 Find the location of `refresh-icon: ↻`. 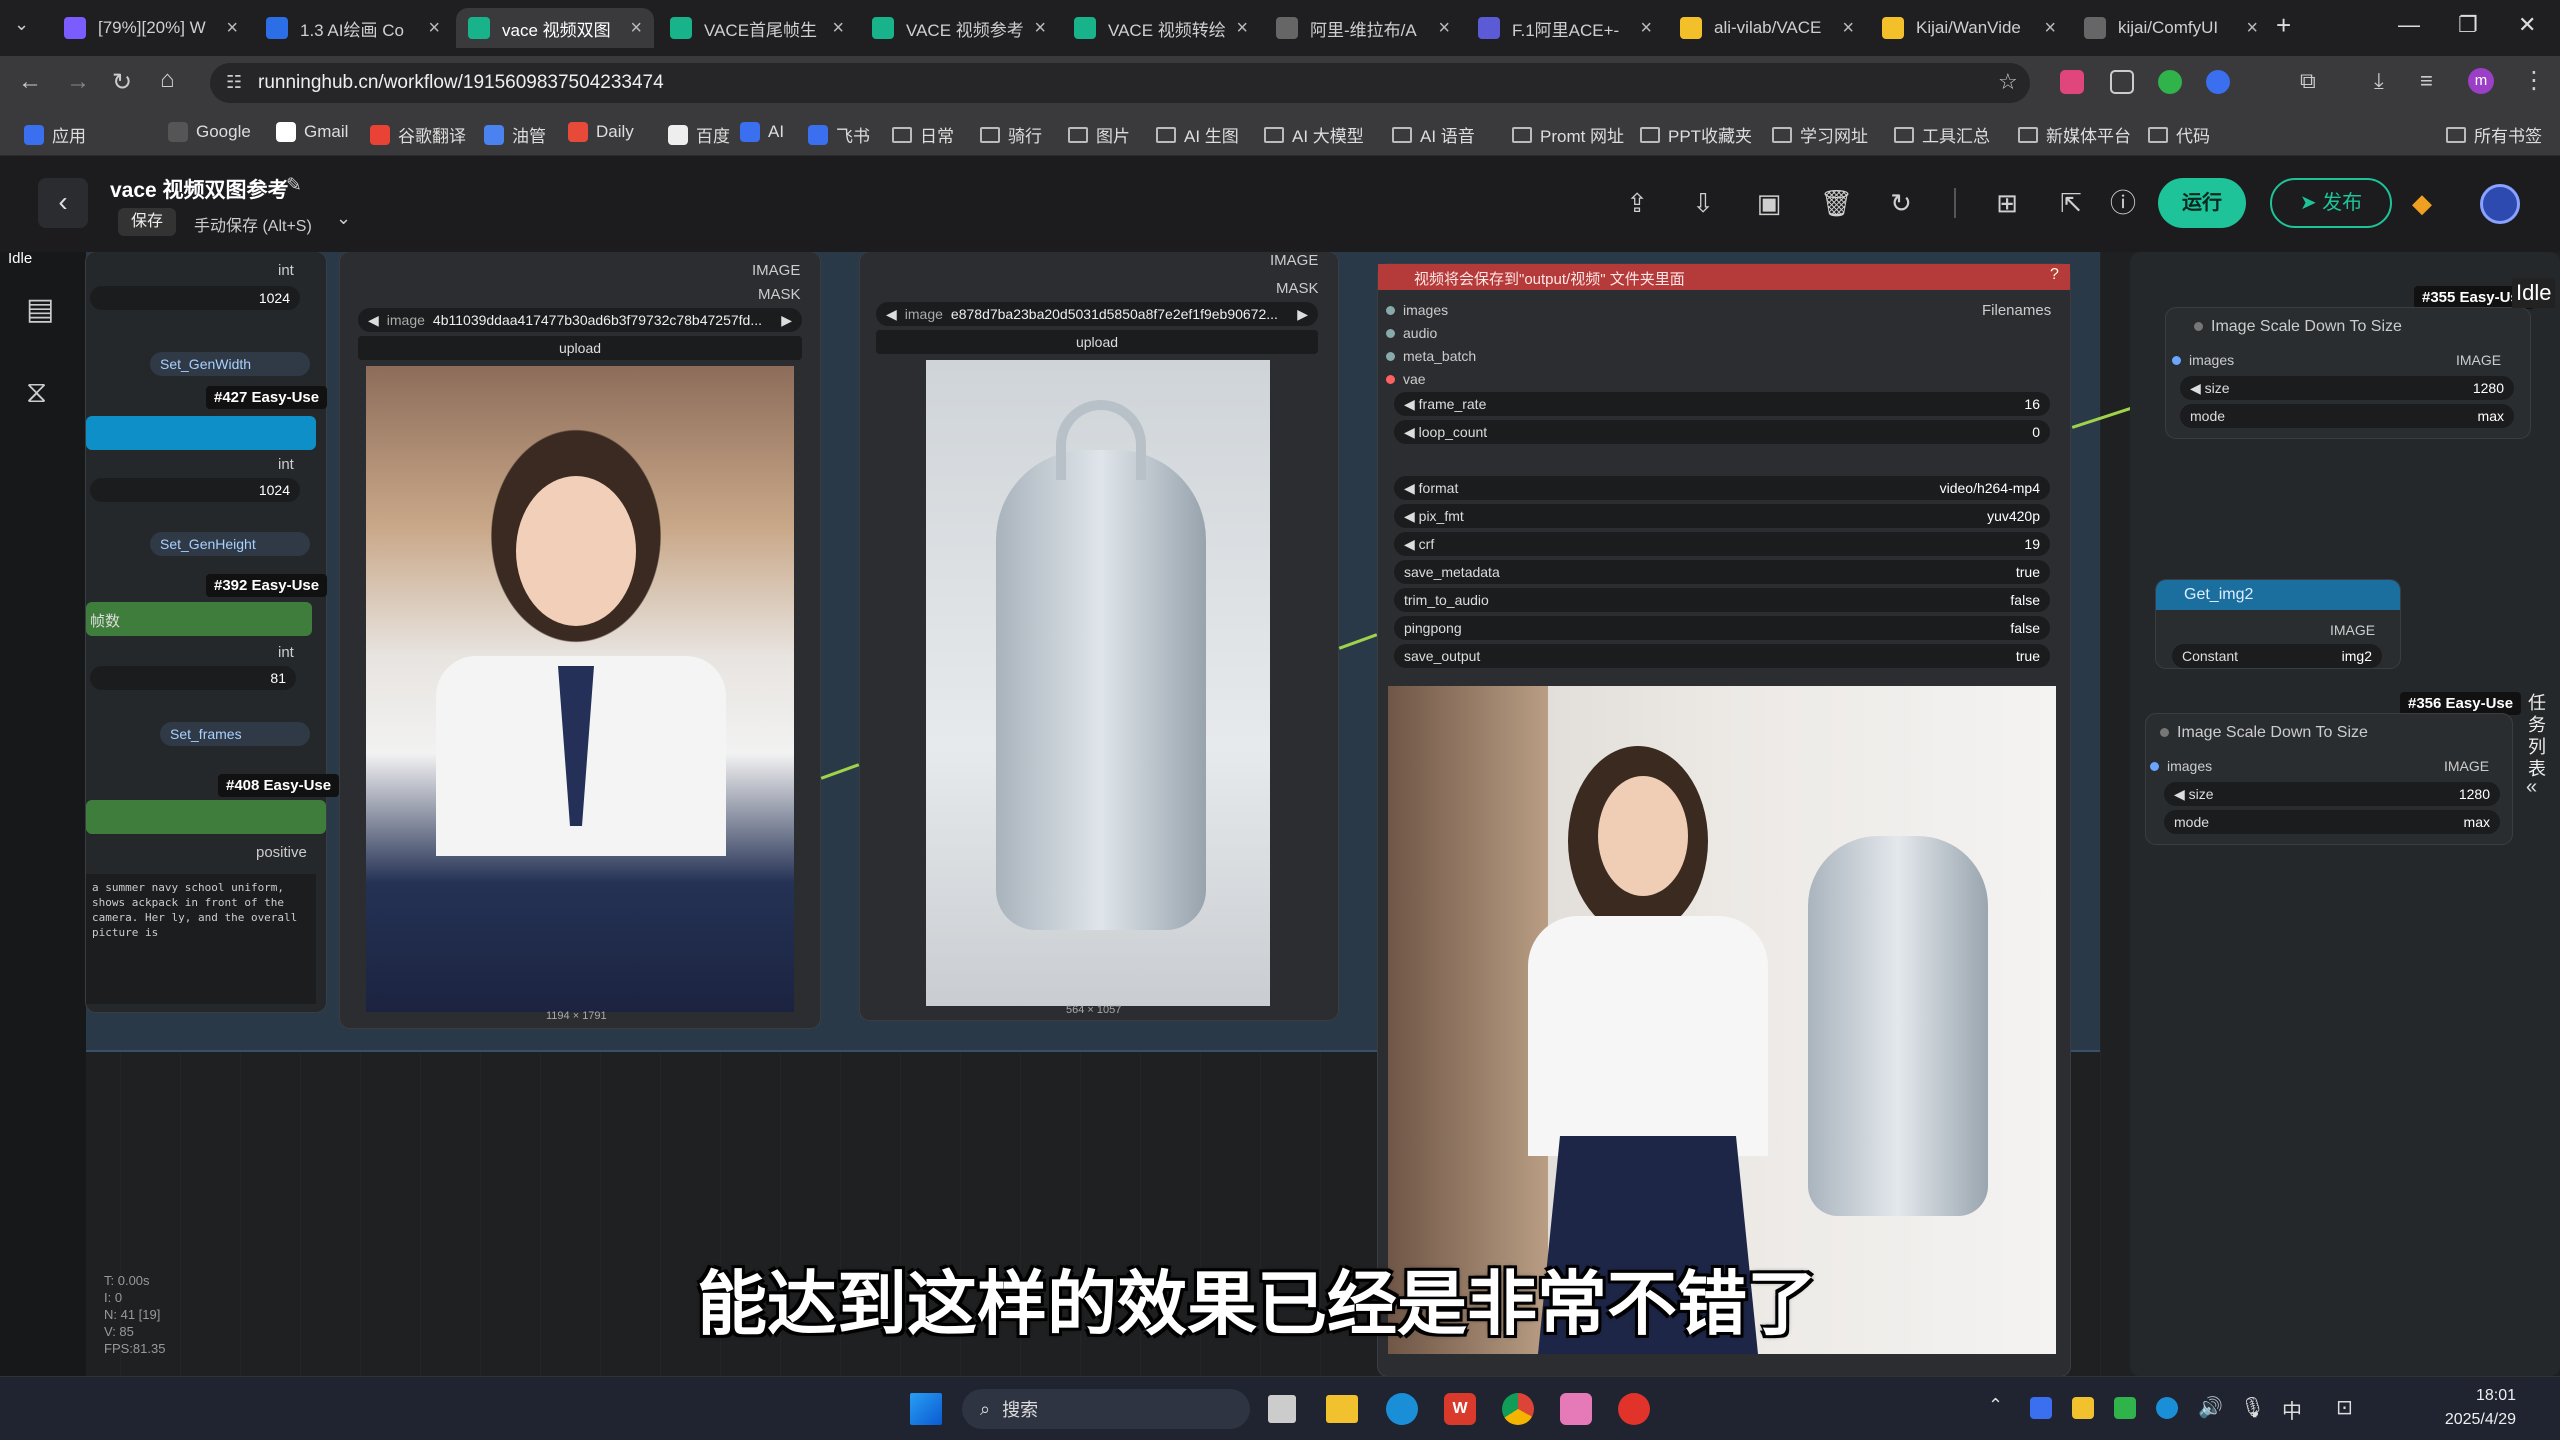

refresh-icon: ↻ is located at coordinates (1901, 203).